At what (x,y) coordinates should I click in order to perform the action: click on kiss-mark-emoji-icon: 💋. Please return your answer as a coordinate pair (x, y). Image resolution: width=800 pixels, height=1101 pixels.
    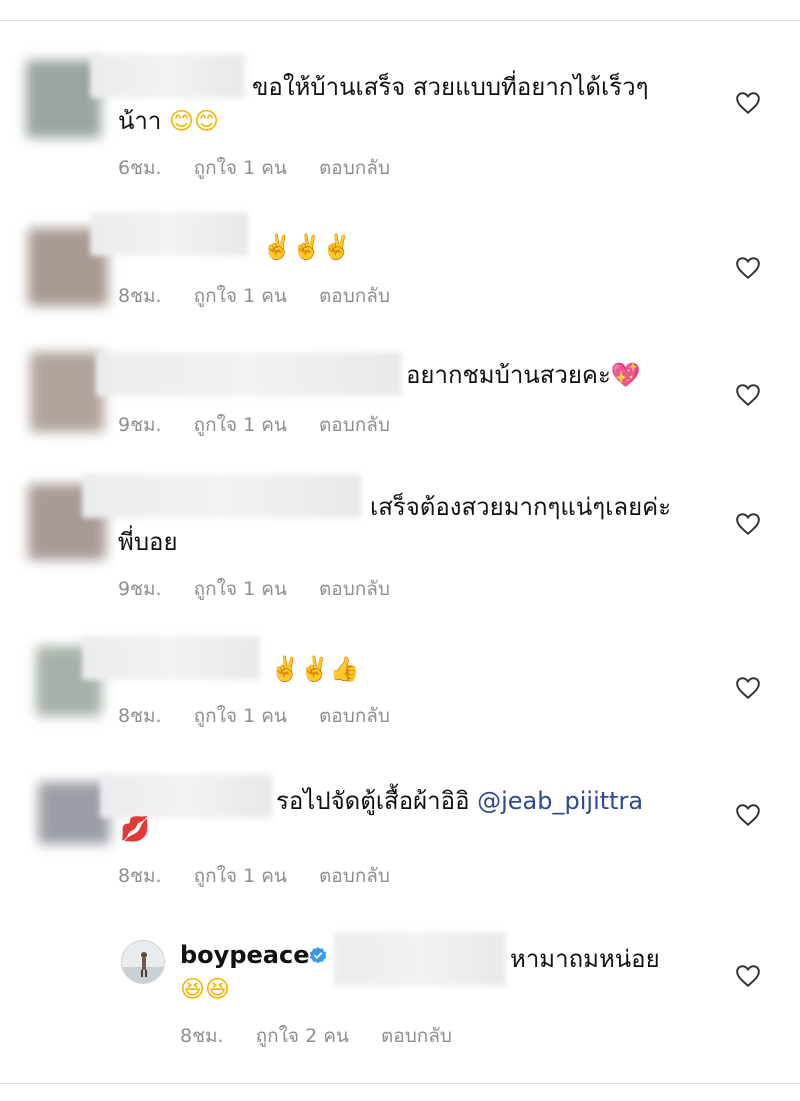
    Looking at the image, I should click on (135, 829).